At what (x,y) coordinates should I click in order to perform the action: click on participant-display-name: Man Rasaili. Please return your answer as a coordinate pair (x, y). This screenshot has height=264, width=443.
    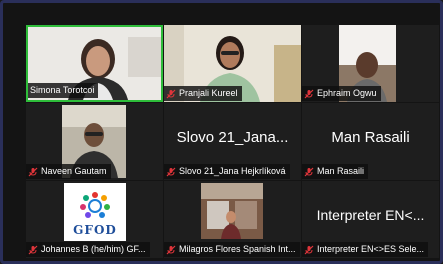
    Looking at the image, I should click on (370, 137).